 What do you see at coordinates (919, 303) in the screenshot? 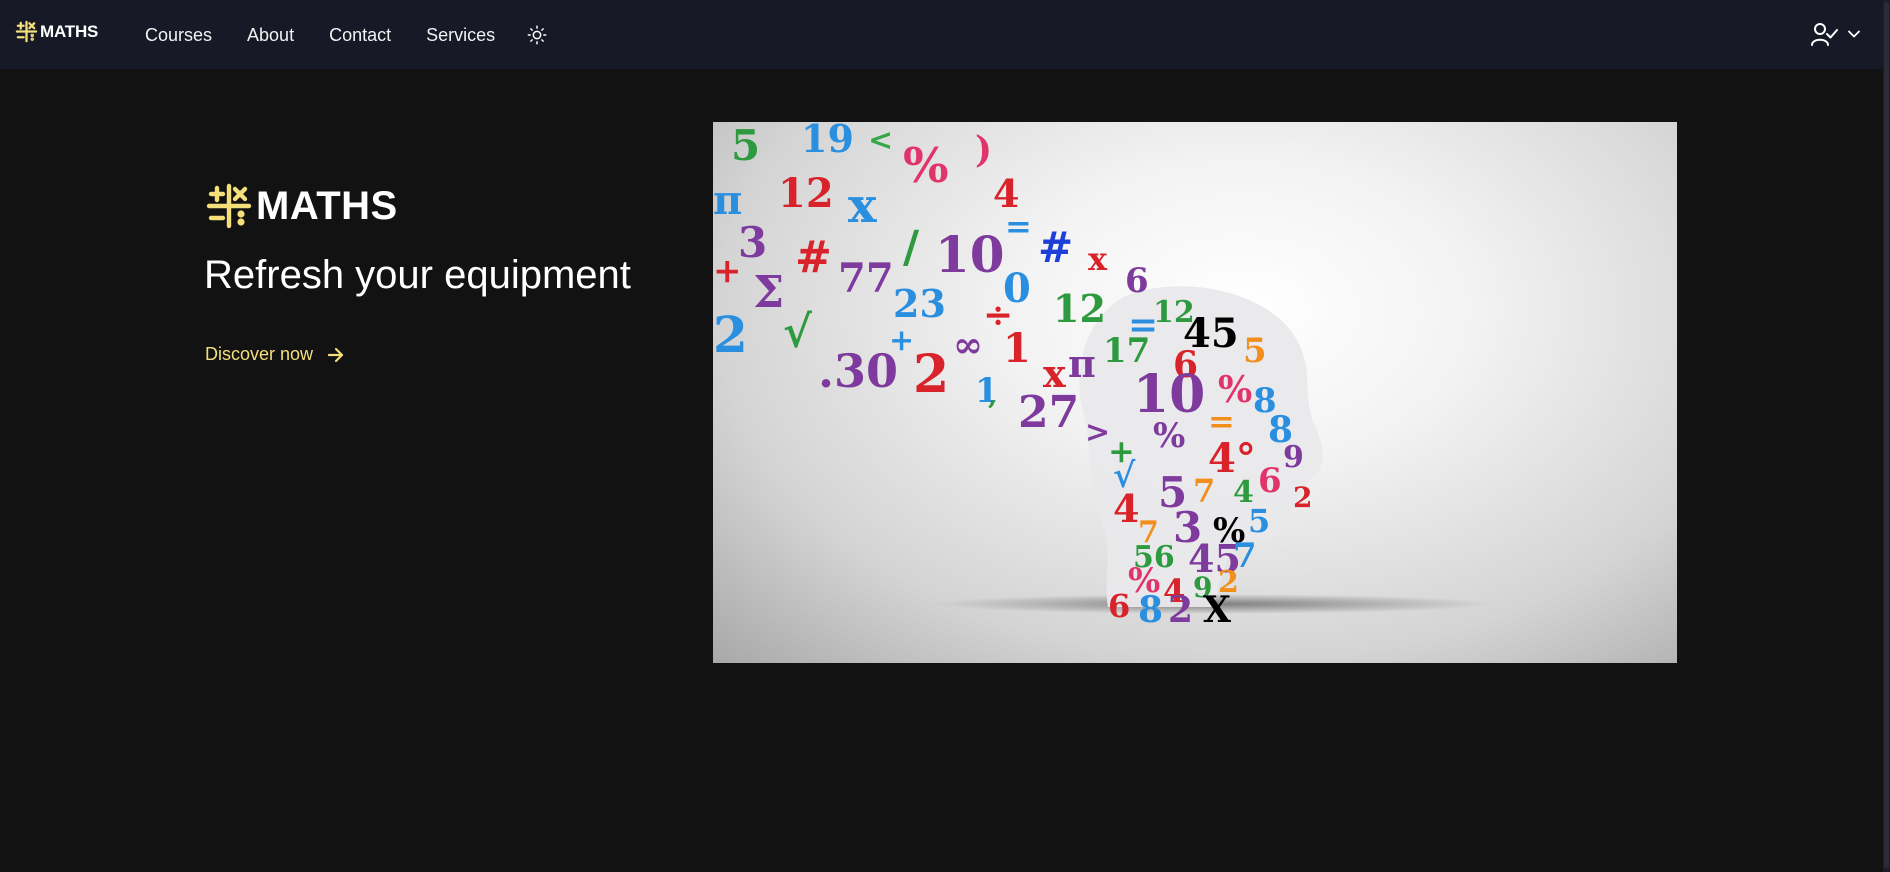
I see `svg-text: 23` at bounding box center [919, 303].